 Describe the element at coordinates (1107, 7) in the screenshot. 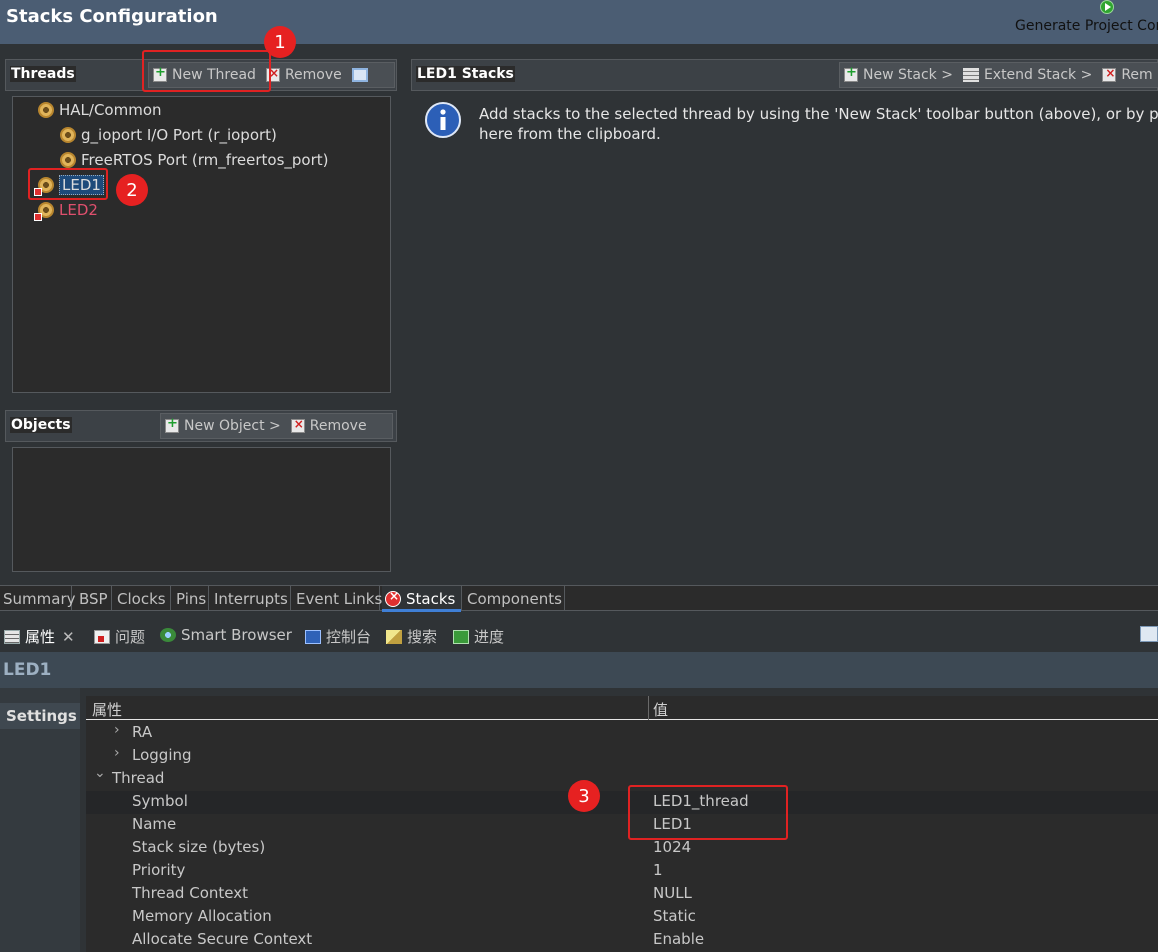

I see `generate-icon` at that location.